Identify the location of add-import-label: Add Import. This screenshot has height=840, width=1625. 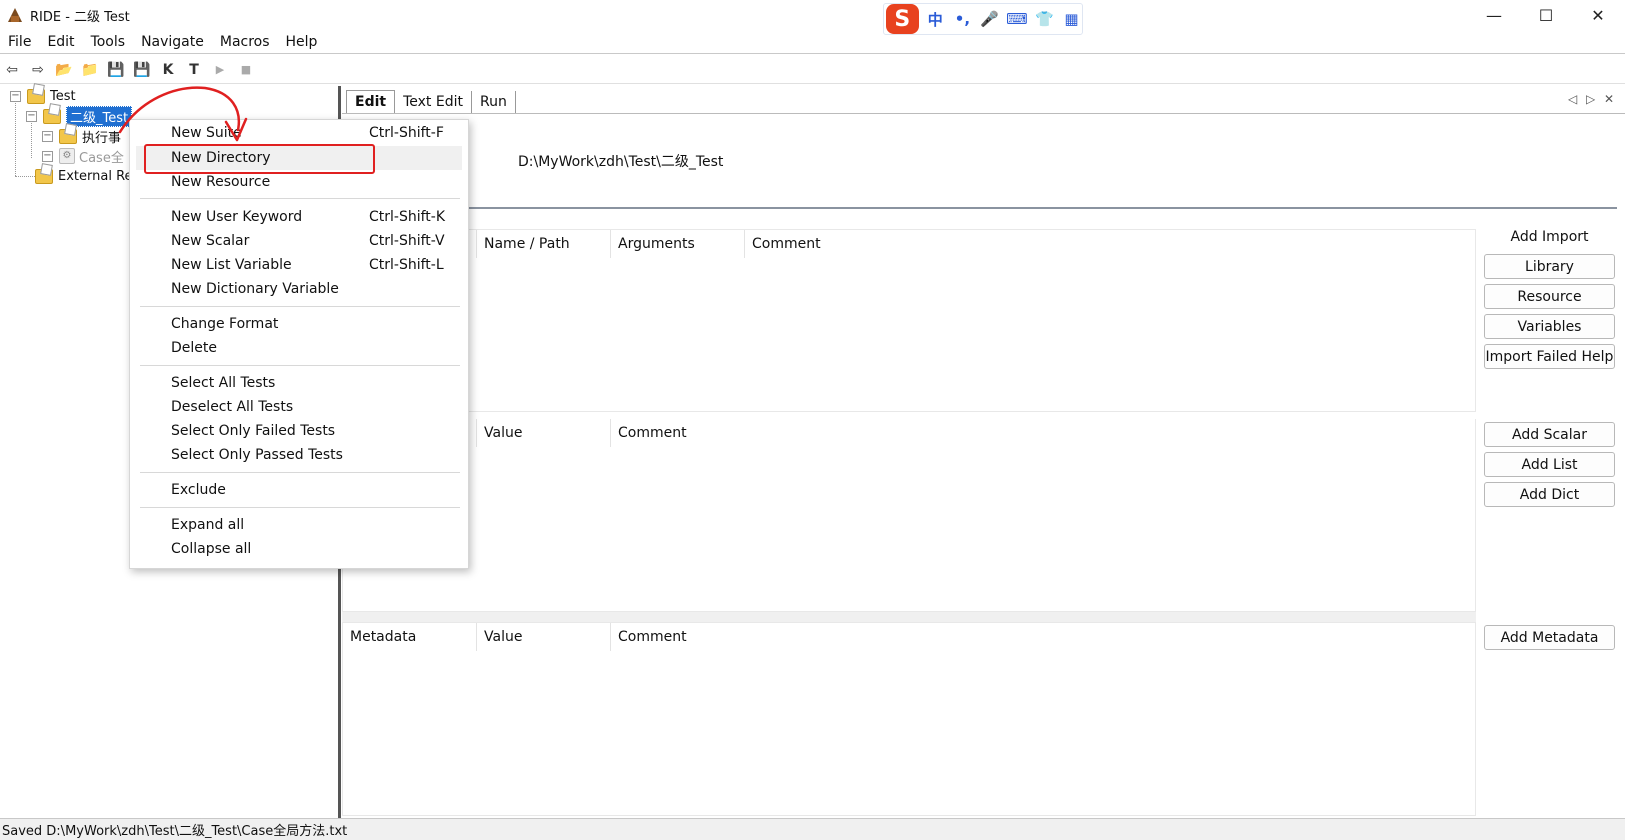
(1549, 237).